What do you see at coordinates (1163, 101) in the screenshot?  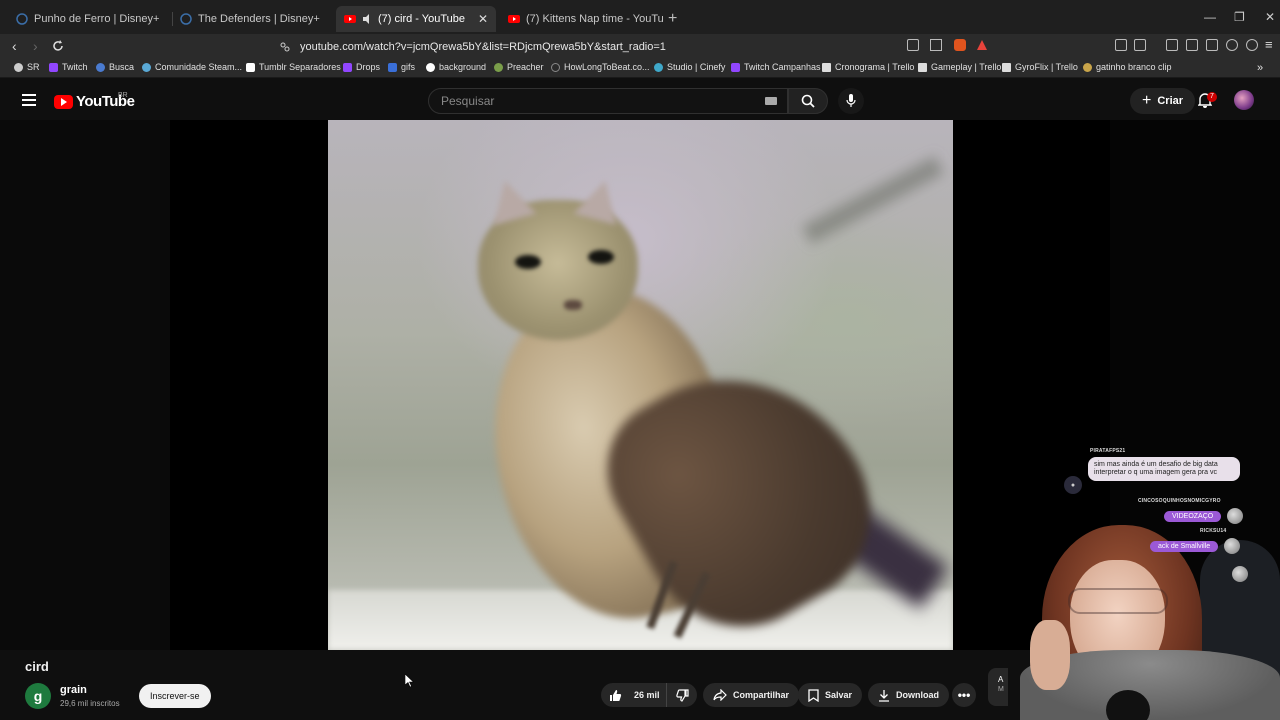 I see `create-button: + Criar` at bounding box center [1163, 101].